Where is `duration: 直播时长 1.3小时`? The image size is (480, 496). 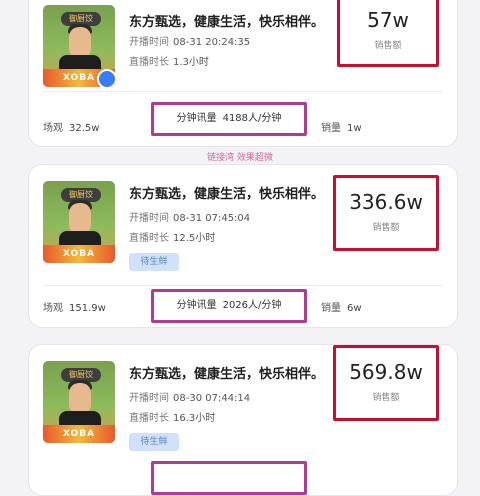
duration: 直播时长 1.3小时 is located at coordinates (169, 60).